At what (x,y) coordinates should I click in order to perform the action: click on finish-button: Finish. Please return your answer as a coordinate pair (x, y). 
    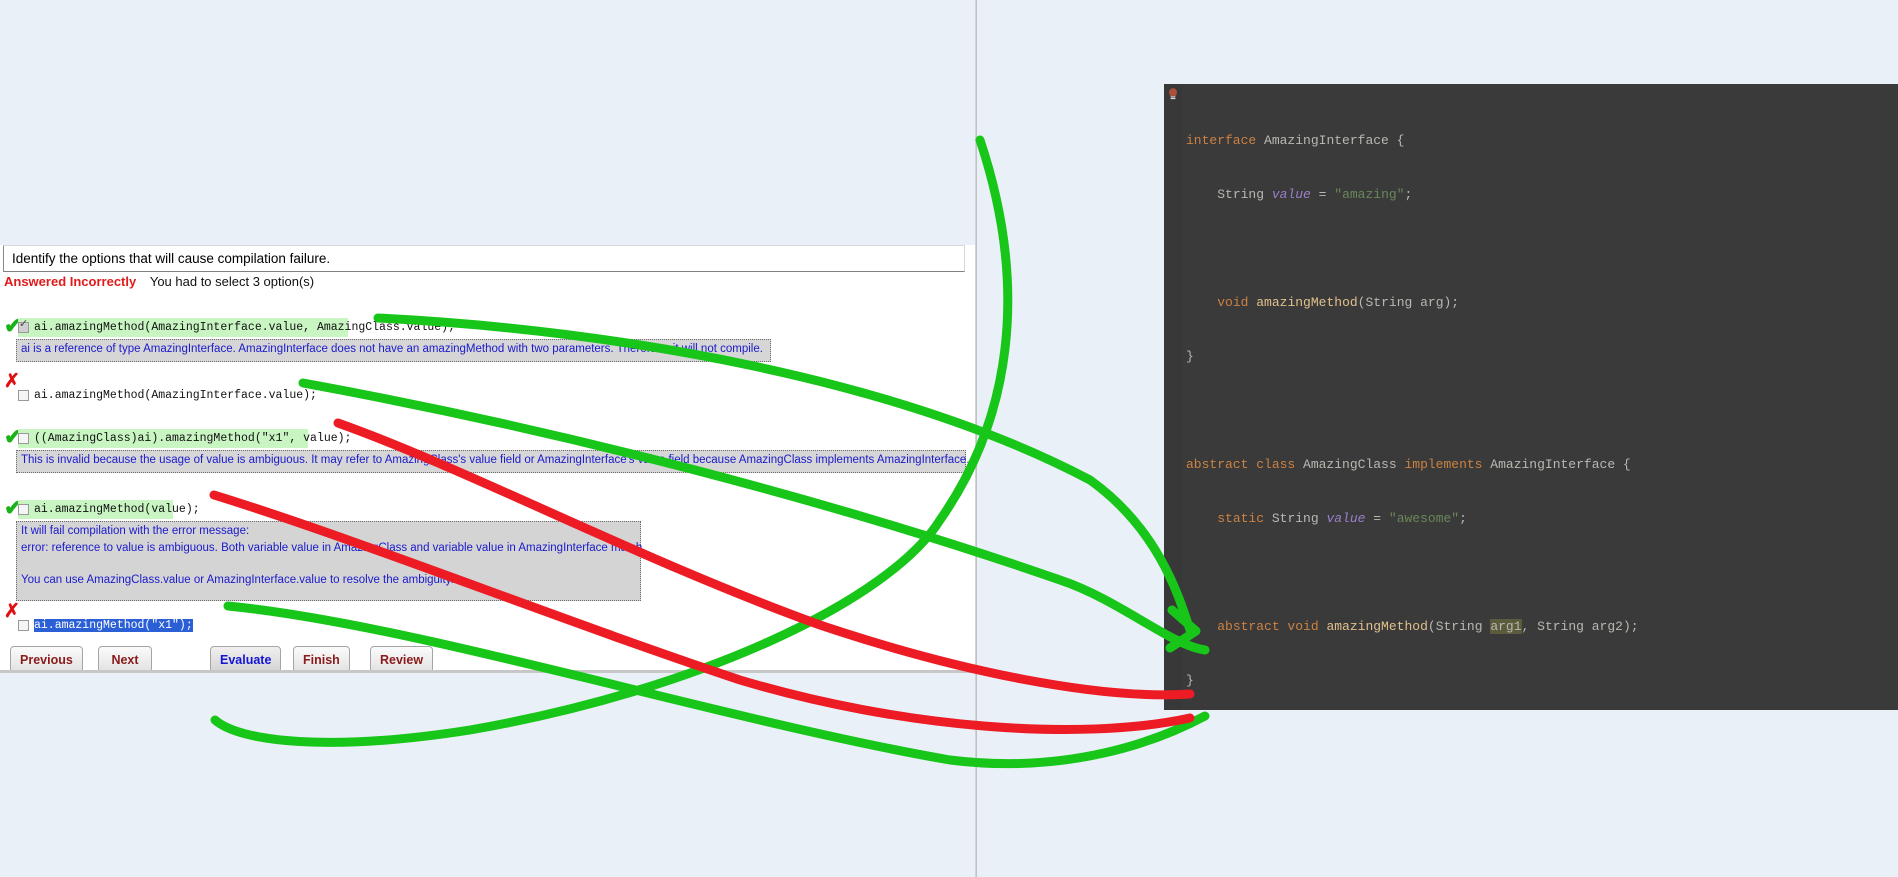
    Looking at the image, I should click on (321, 659).